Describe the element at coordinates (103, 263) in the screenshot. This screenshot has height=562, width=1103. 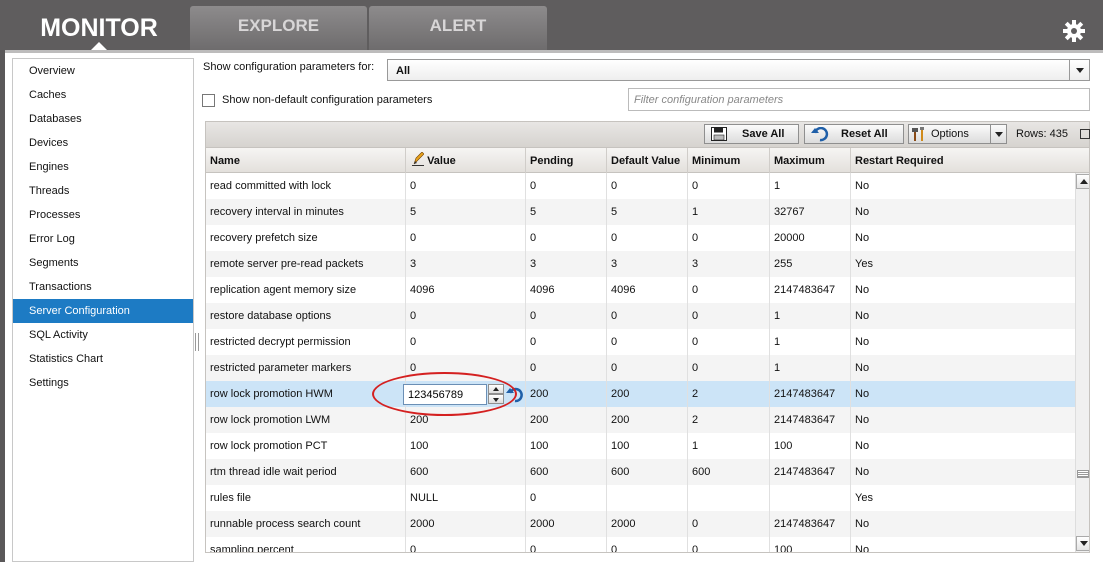
I see `sidebar-item-segments: Segments` at that location.